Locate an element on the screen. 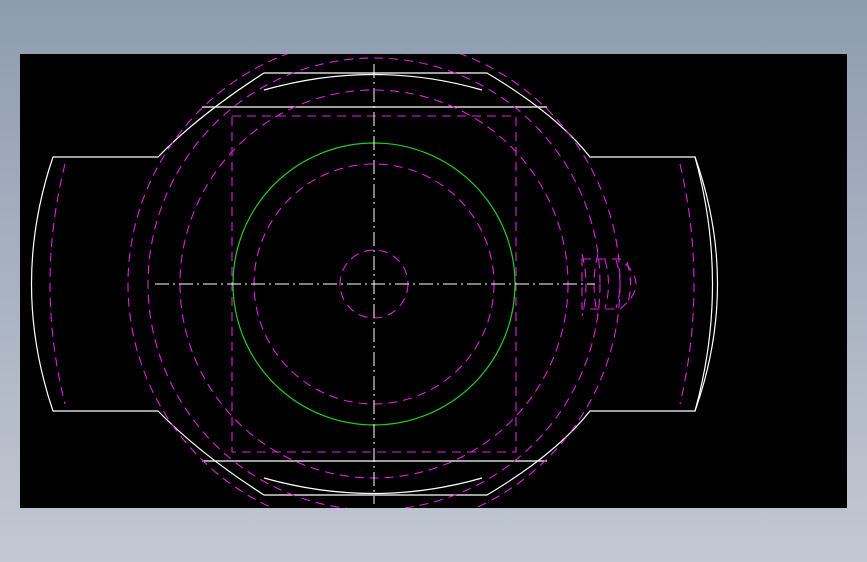 The width and height of the screenshot is (867, 562). right-boss-outline is located at coordinates (704, 284).